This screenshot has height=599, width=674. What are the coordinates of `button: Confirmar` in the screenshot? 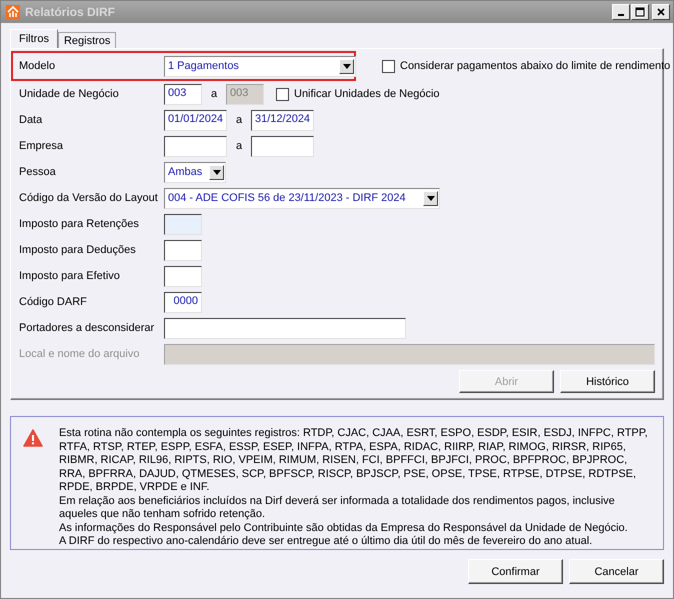 It's located at (515, 571).